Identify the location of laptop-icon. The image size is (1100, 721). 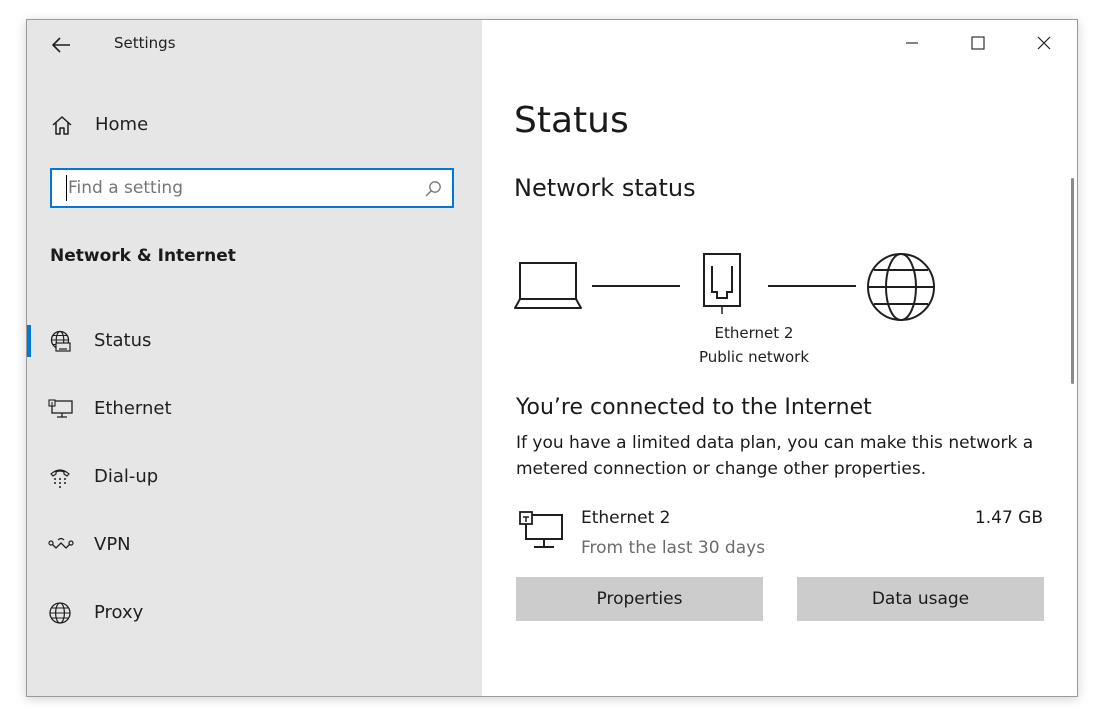
(548, 285).